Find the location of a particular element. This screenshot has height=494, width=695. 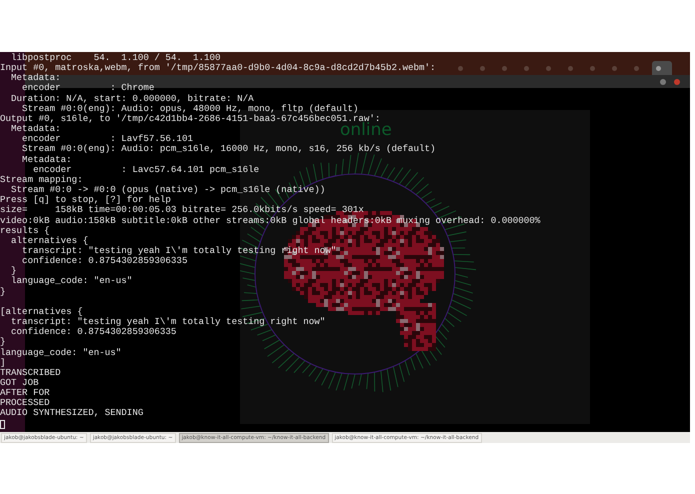

terminal-line: AFTER FOR is located at coordinates (25, 393).